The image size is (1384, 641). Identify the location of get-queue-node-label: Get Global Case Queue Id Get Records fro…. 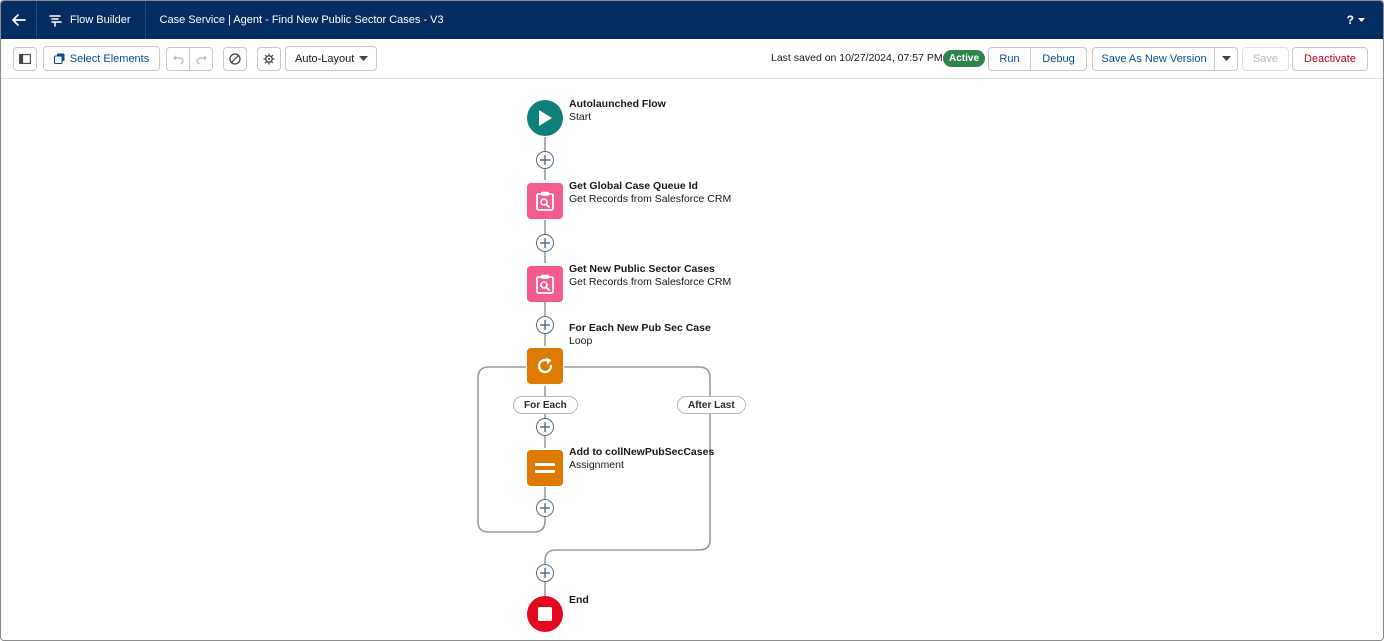
(650, 192).